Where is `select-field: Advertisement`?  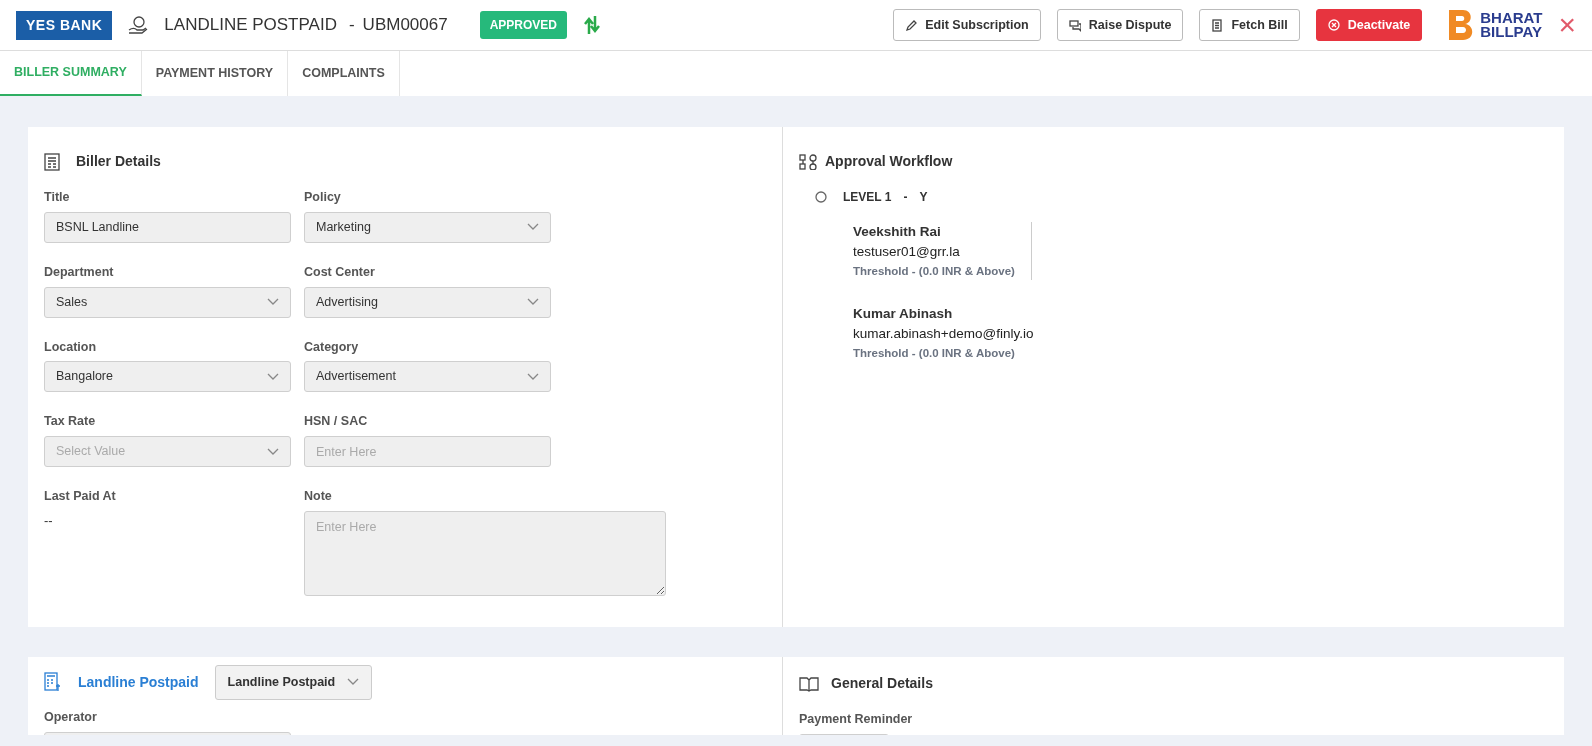
select-field: Advertisement is located at coordinates (427, 377).